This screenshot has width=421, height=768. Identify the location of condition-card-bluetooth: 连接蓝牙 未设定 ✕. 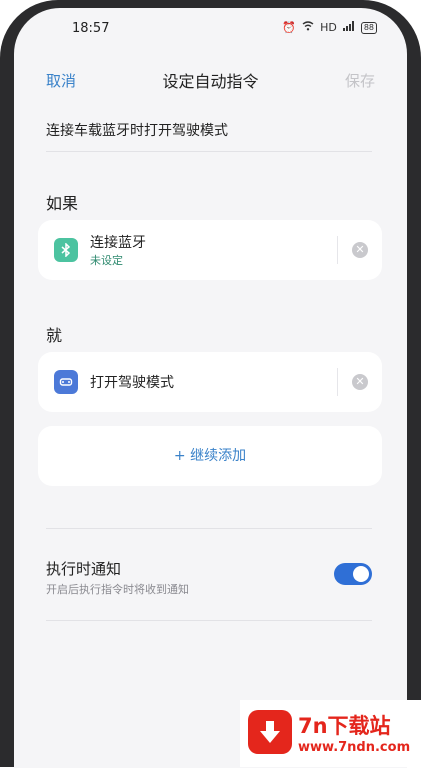
(210, 250).